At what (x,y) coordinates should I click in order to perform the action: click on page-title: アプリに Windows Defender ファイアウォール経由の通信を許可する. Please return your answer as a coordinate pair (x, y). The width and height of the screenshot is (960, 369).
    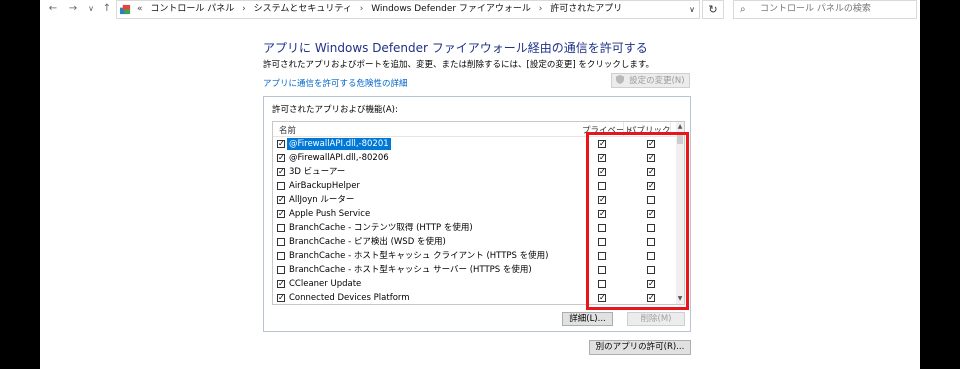
    Looking at the image, I should click on (455, 48).